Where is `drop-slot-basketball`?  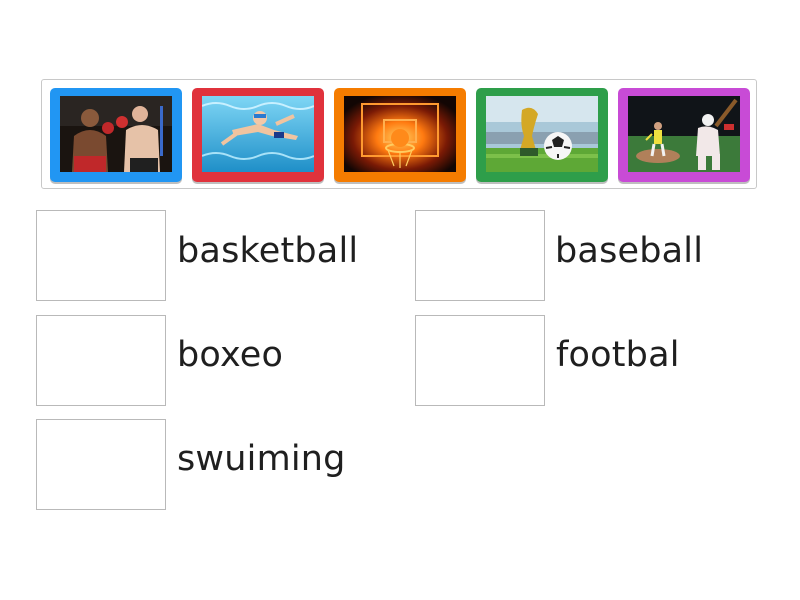 drop-slot-basketball is located at coordinates (101, 255).